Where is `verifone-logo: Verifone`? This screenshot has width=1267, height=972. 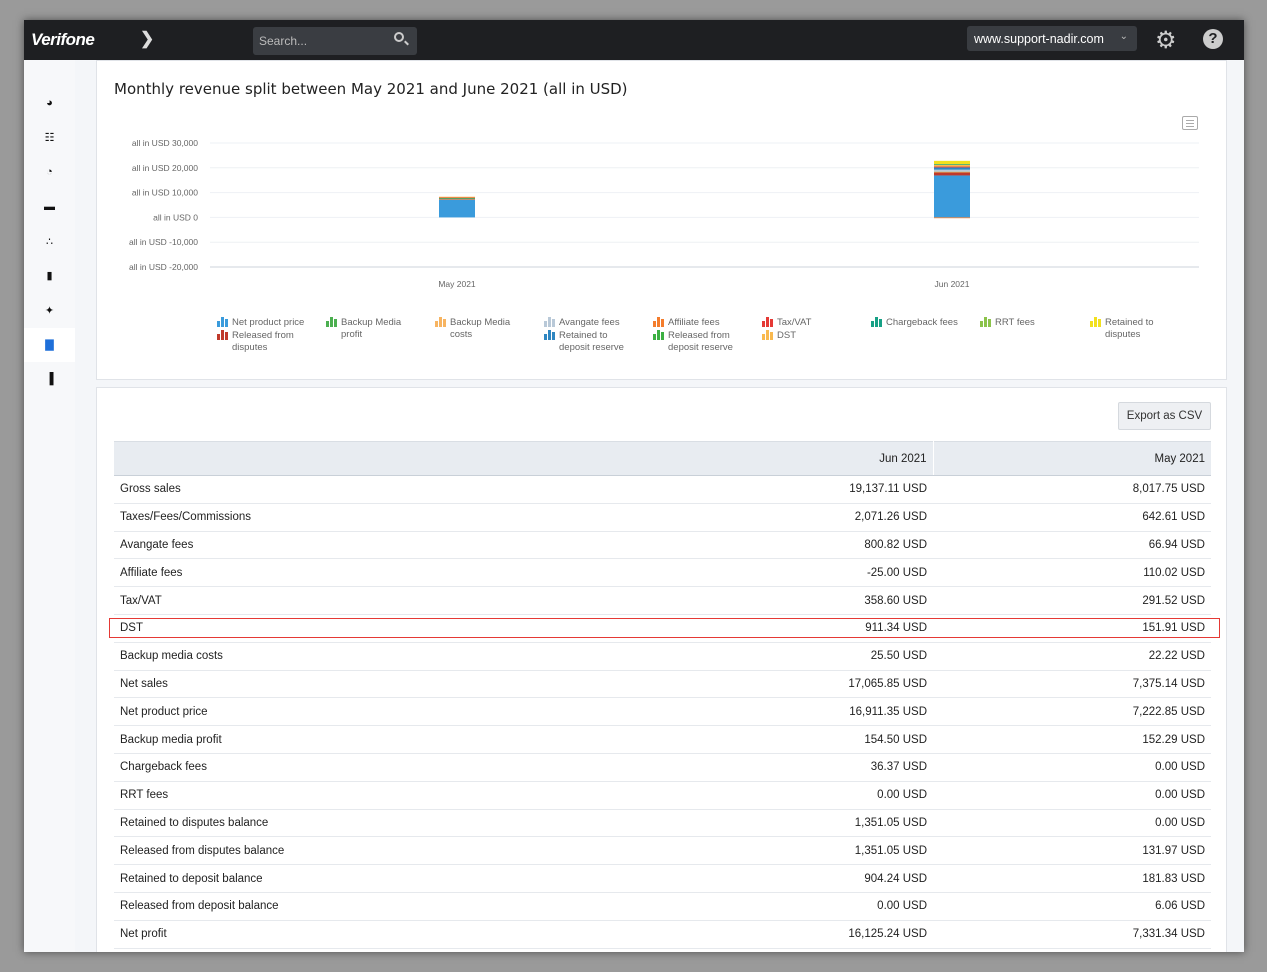 verifone-logo: Verifone is located at coordinates (63, 40).